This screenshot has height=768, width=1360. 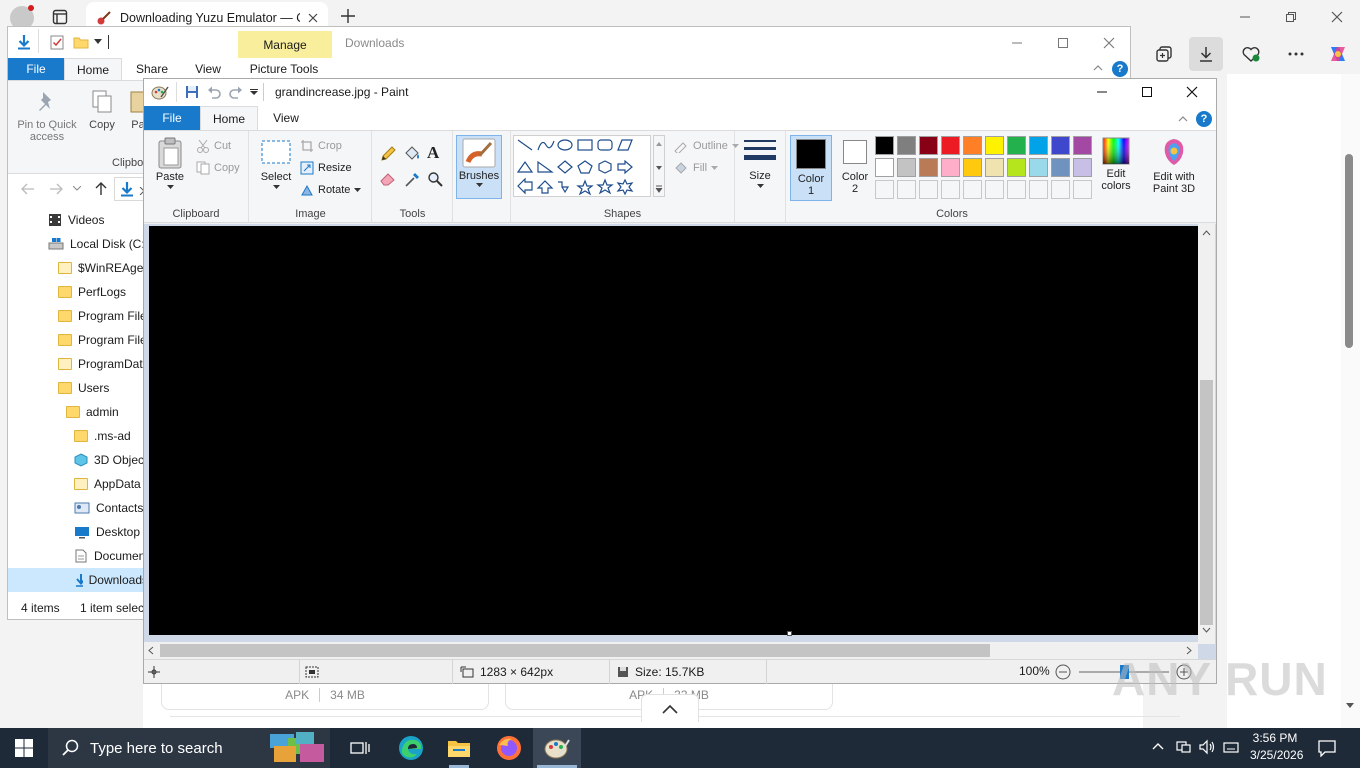 What do you see at coordinates (103, 364) in the screenshot?
I see `tree-item-programdata: ProgramData` at bounding box center [103, 364].